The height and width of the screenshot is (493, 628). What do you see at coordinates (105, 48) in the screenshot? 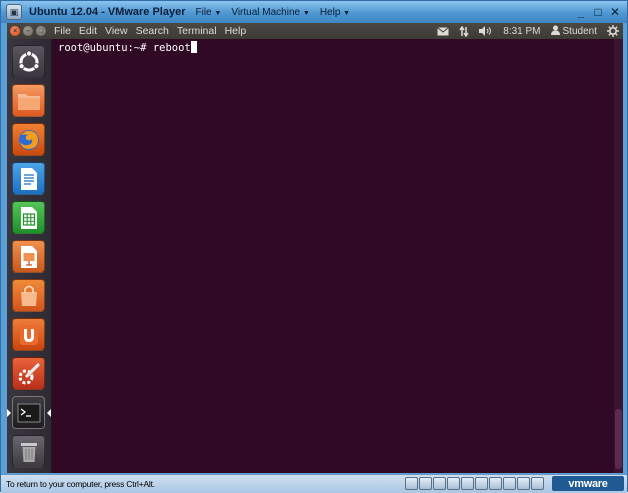
I see `shell-prompt: root@ubuntu:~#` at bounding box center [105, 48].